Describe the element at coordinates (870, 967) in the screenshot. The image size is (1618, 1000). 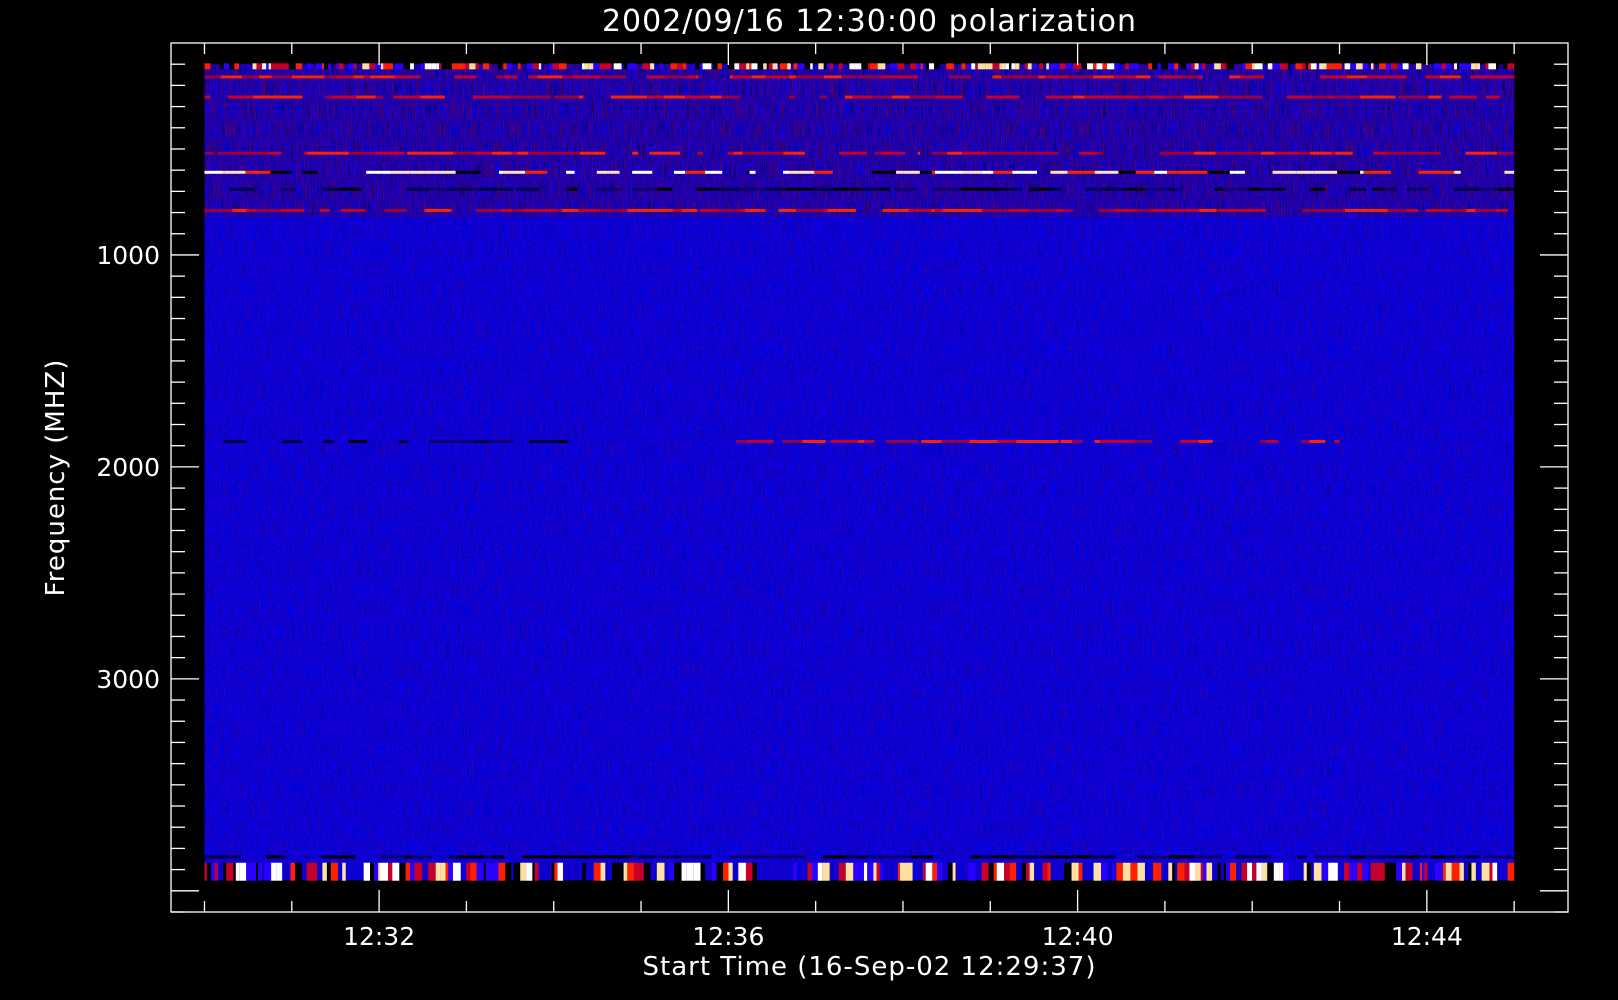
I see `x-axis-label: Start Time (16-Sep-02 12:29:37)` at that location.